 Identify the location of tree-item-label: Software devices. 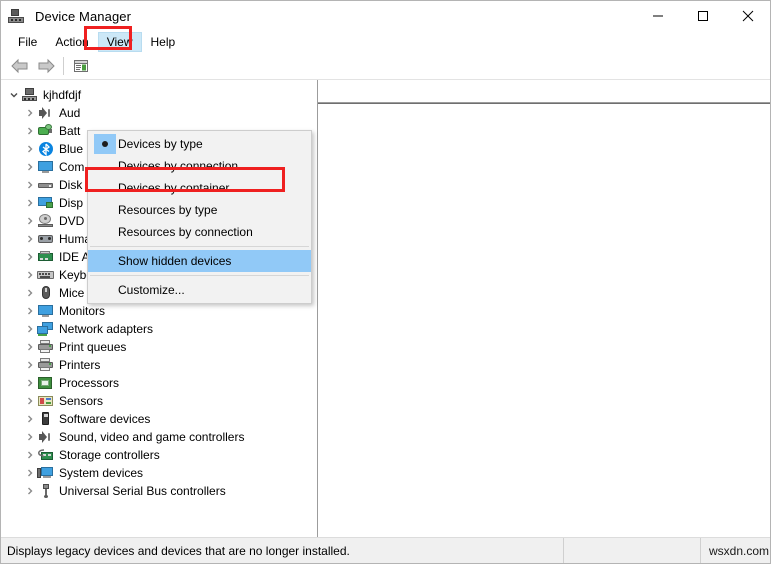
(105, 419).